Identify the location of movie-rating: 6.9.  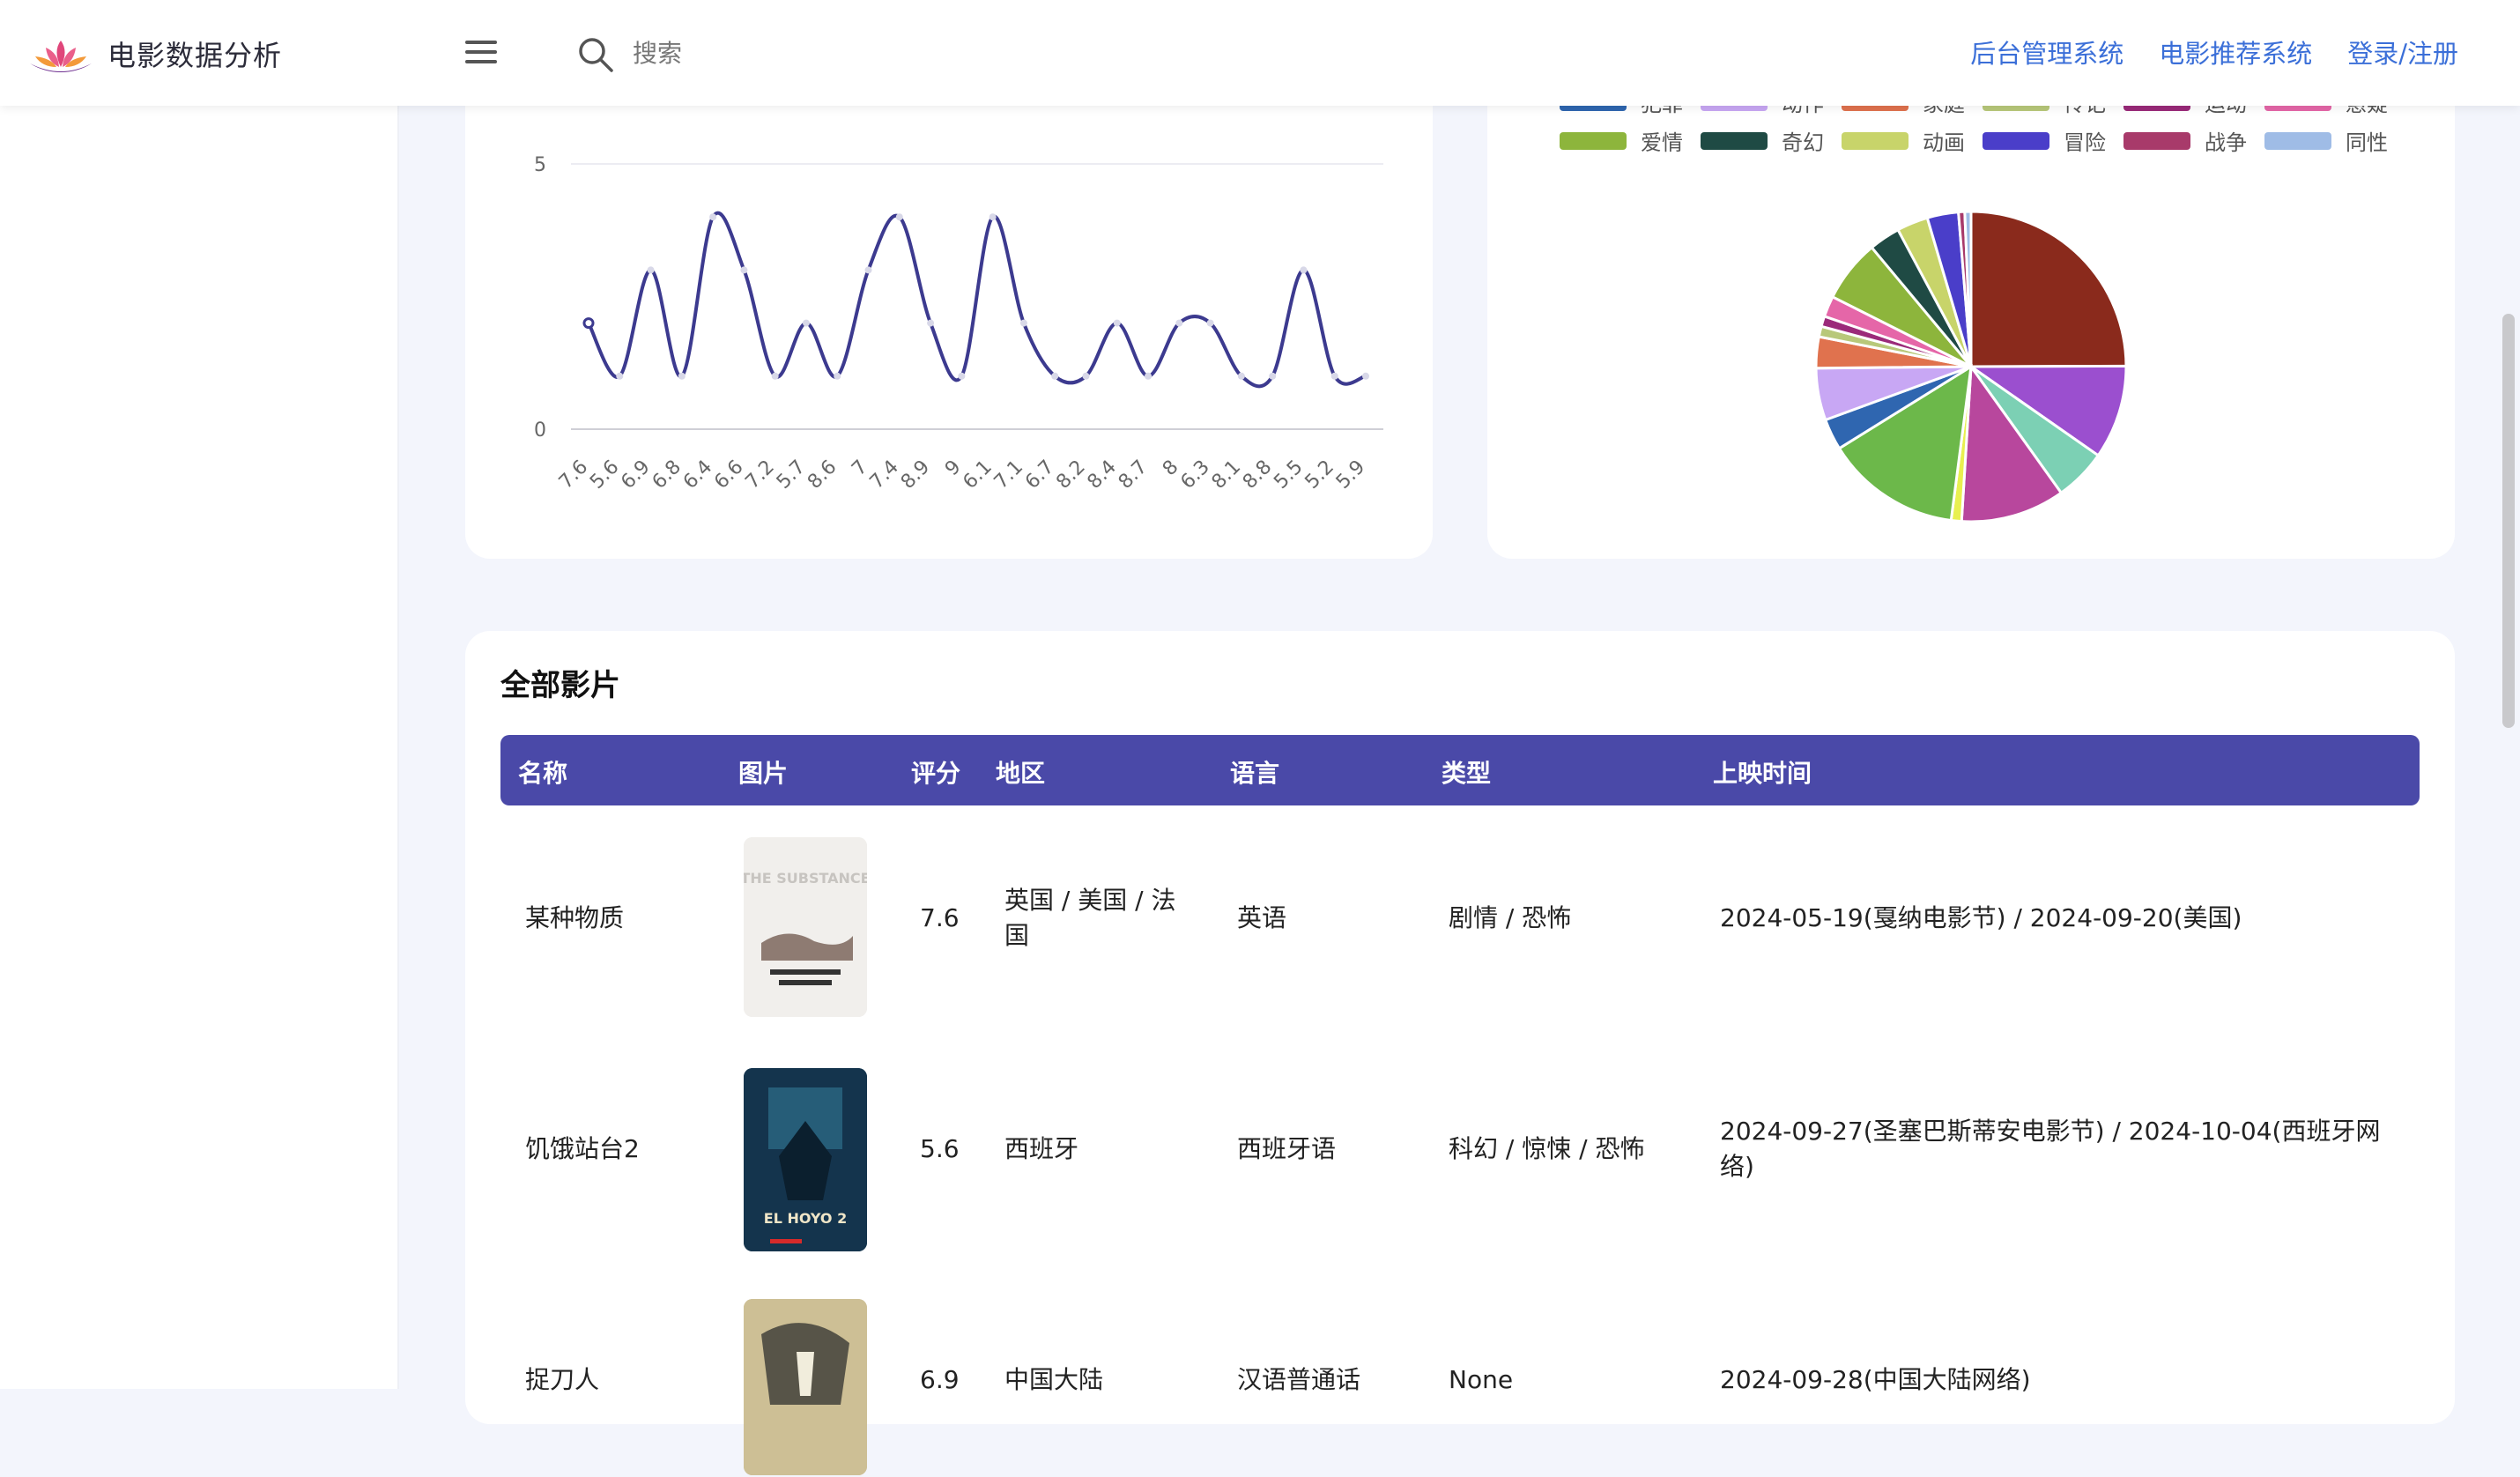
(940, 1379).